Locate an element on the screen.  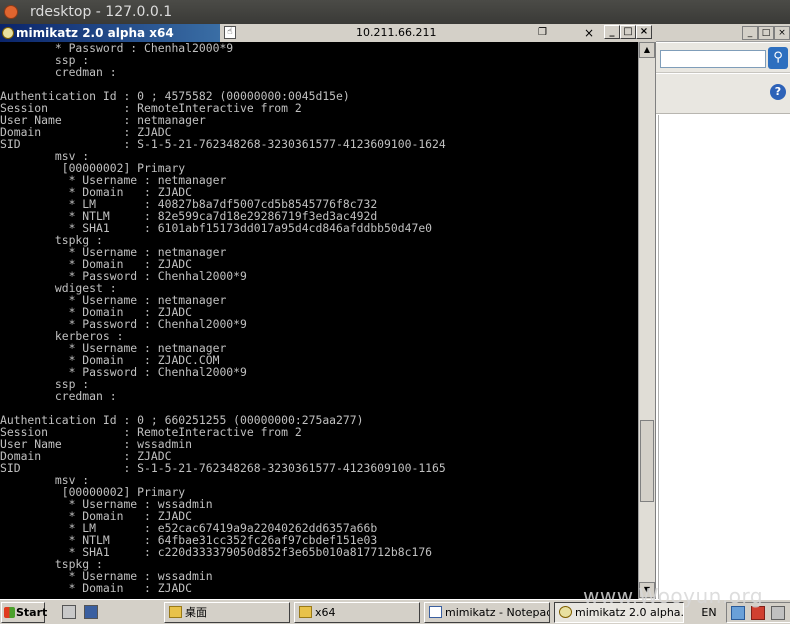
help-icon: ? is located at coordinates (778, 92).